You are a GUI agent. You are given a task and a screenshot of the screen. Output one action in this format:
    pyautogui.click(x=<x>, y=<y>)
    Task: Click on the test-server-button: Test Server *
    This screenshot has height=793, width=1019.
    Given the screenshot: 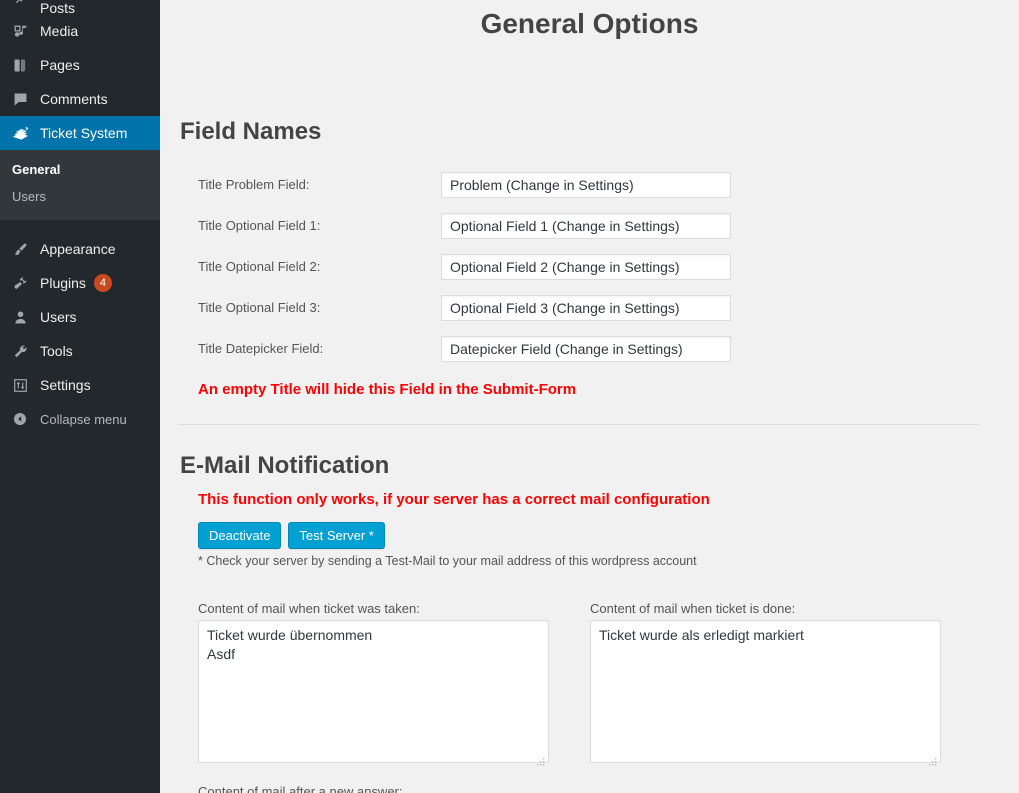 What is the action you would take?
    pyautogui.click(x=336, y=535)
    